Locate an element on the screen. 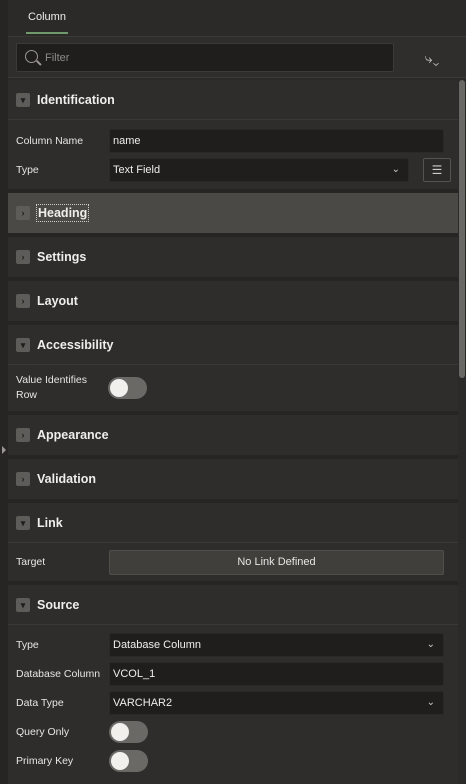 The width and height of the screenshot is (466, 784). query-only-label: Query Only is located at coordinates (43, 731).